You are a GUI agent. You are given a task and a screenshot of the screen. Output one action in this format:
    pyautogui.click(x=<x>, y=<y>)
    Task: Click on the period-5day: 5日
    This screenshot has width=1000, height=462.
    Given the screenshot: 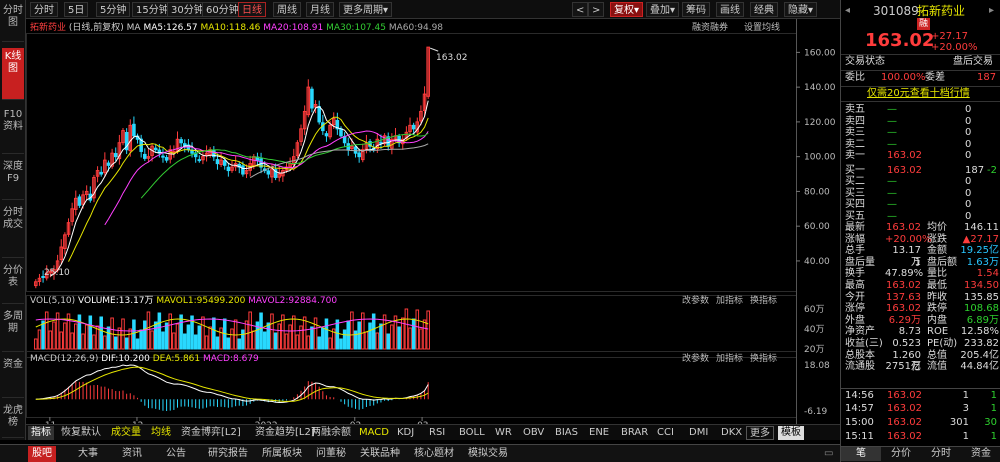 What is the action you would take?
    pyautogui.click(x=76, y=9)
    